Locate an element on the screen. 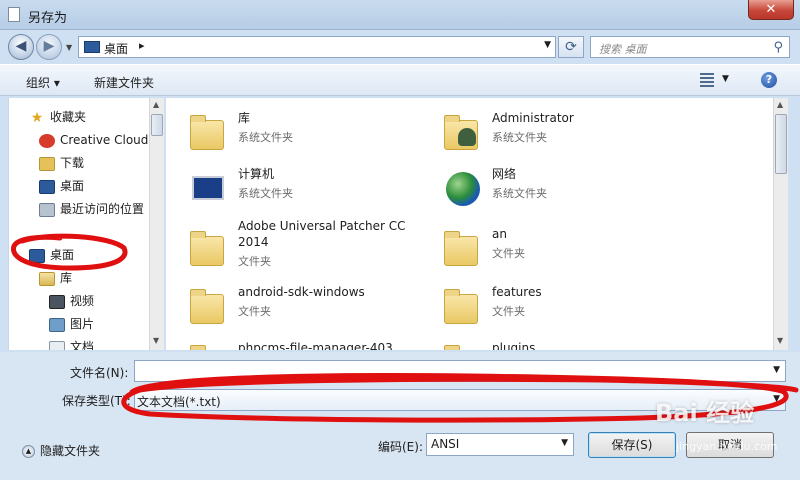 Image resolution: width=800 pixels, height=480 pixels. nav-item-recent-places: 最近访问的位置 is located at coordinates (101, 209).